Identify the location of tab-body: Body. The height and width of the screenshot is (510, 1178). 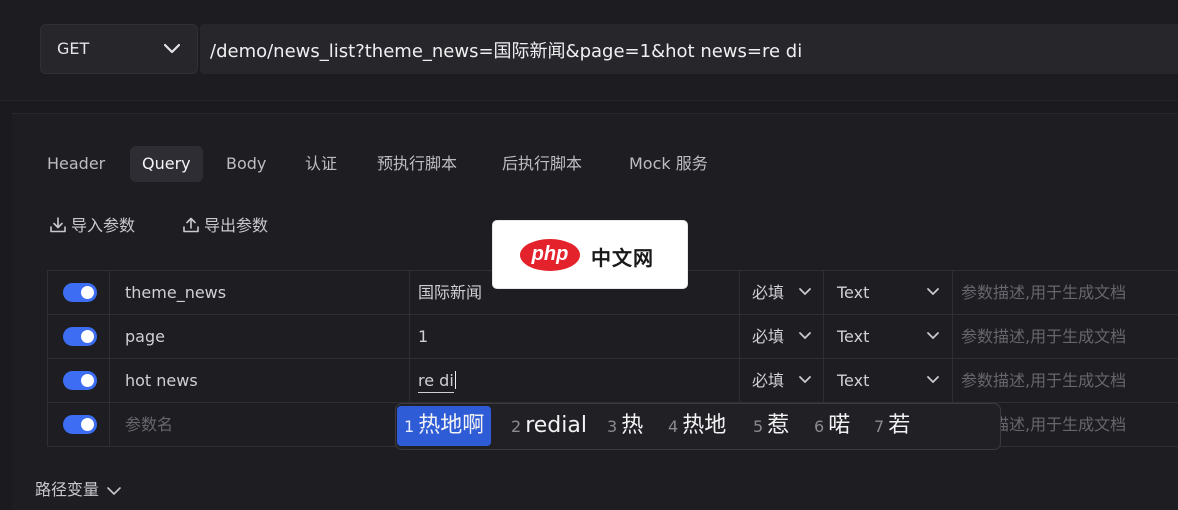
(246, 164).